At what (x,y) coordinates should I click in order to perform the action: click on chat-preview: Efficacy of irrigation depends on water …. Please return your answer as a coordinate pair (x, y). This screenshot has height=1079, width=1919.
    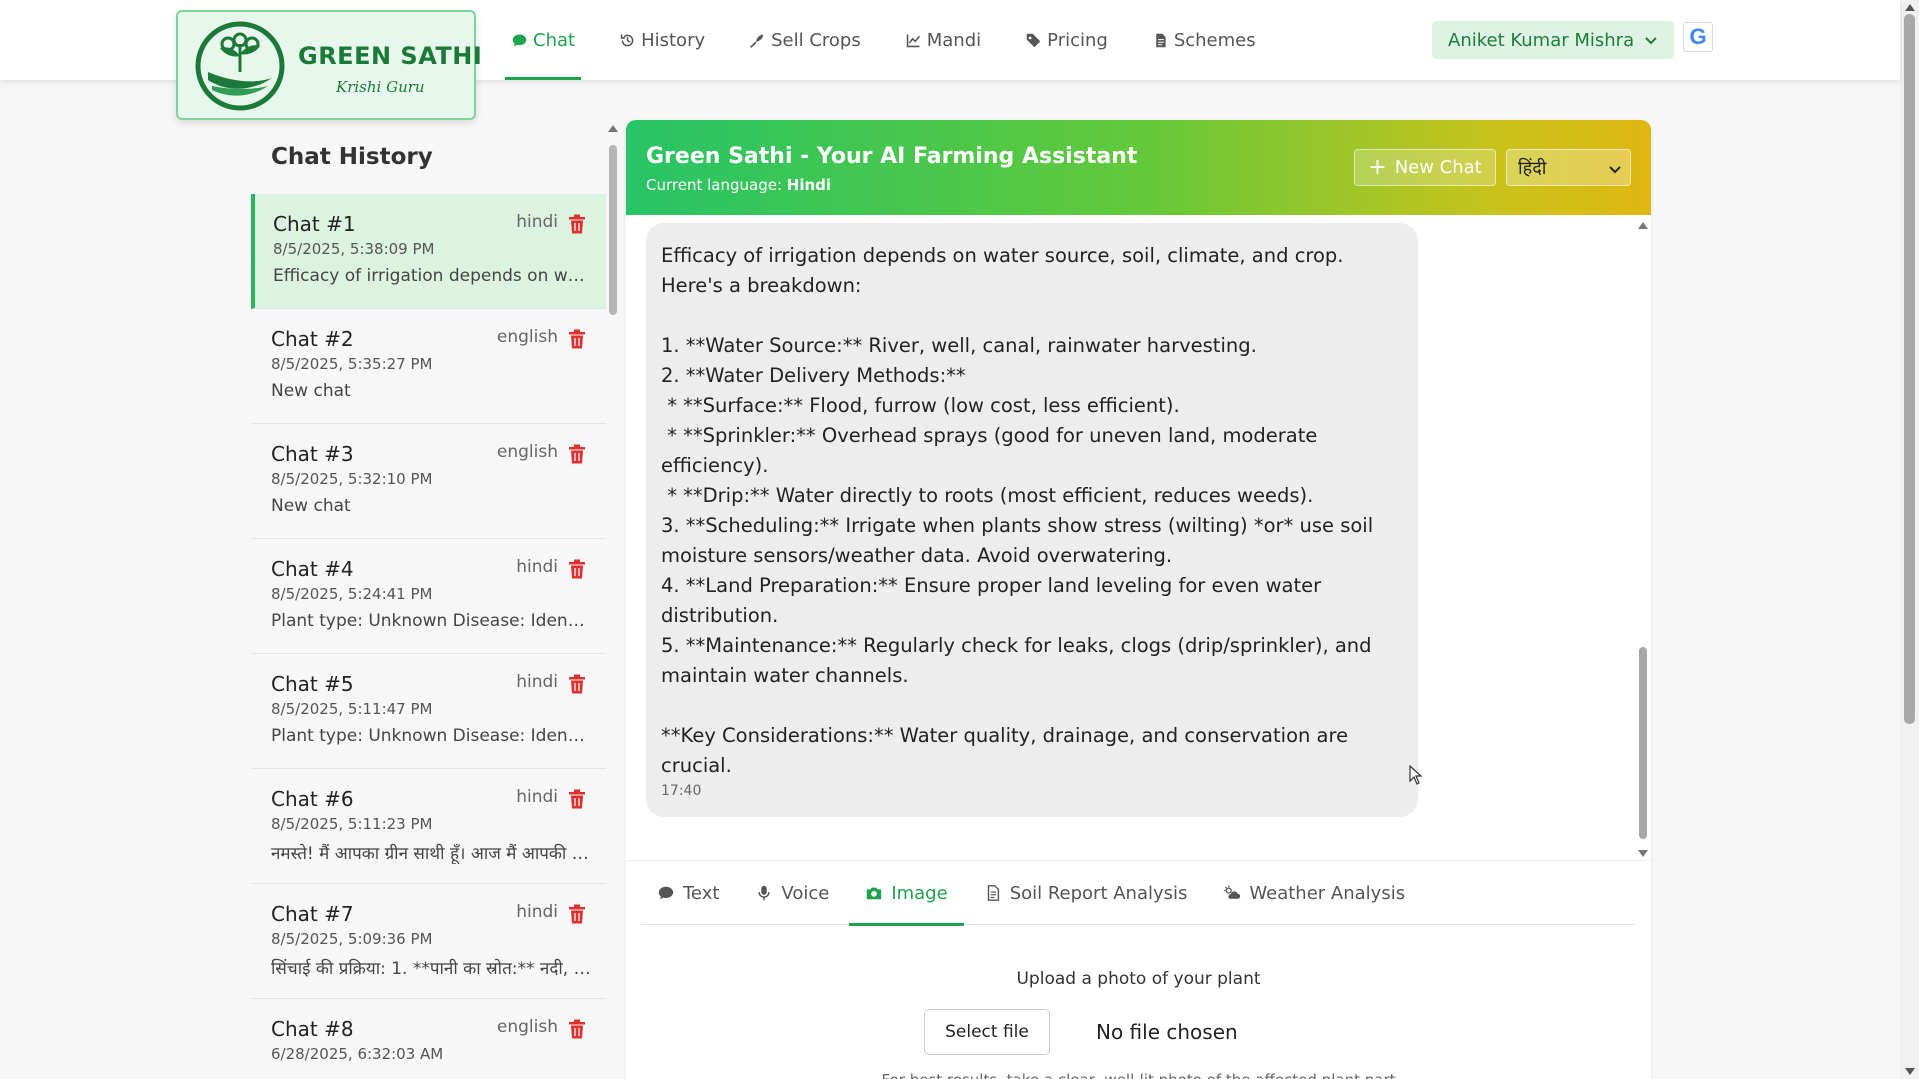
    Looking at the image, I should click on (433, 276).